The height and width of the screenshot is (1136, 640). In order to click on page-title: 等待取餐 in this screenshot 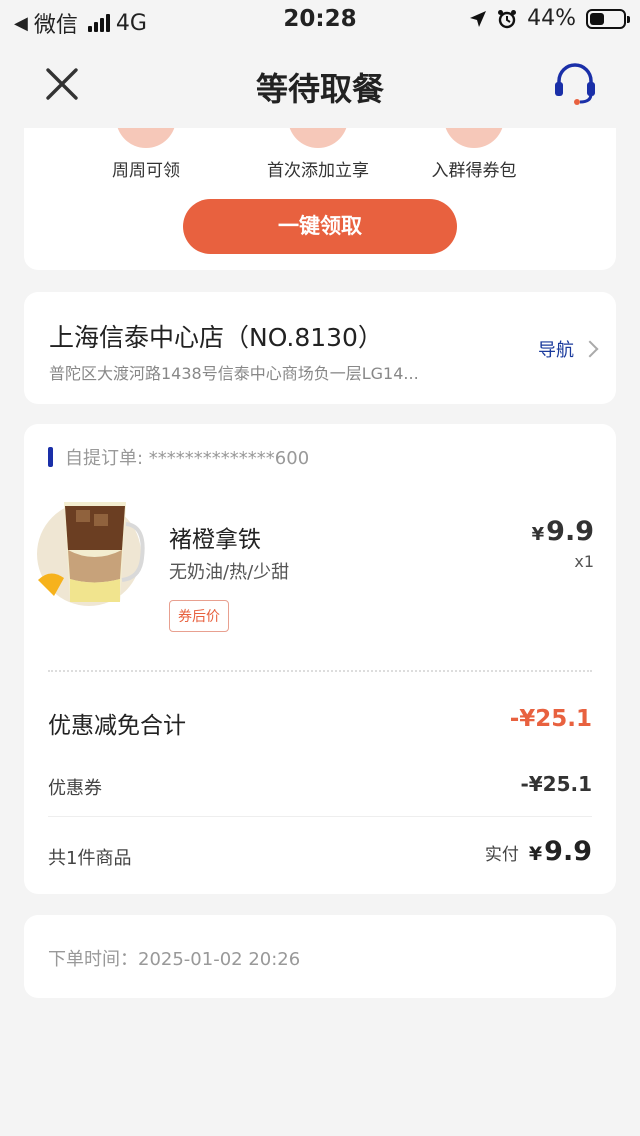, I will do `click(319, 89)`.